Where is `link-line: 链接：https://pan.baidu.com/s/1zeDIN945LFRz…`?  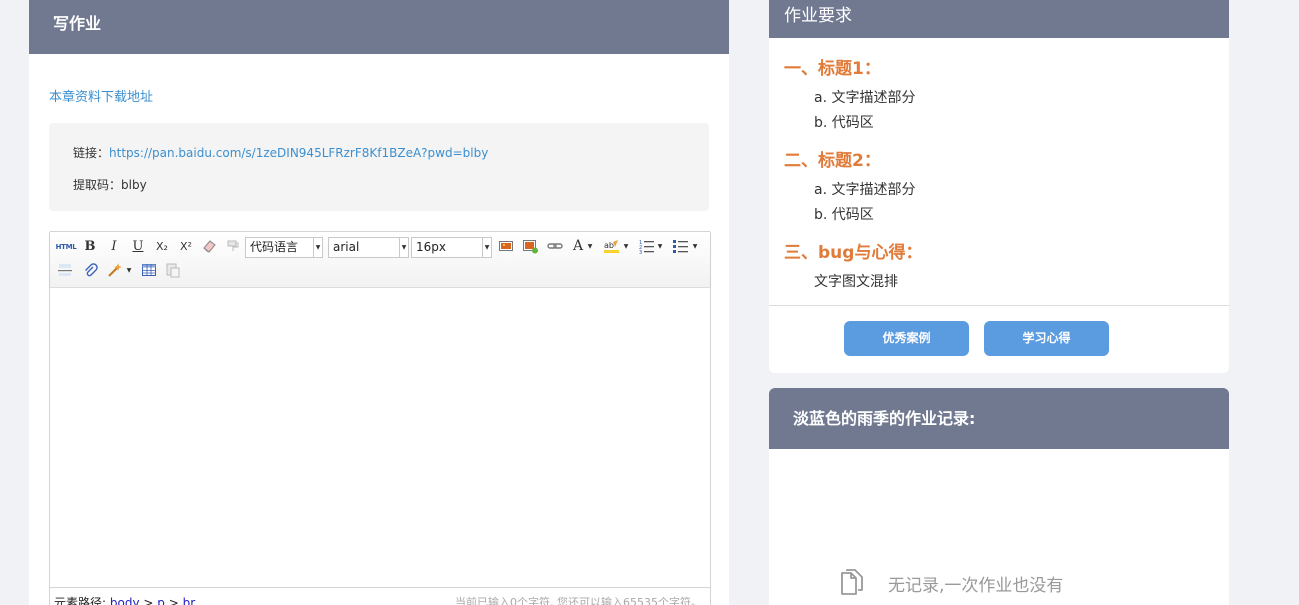
link-line: 链接：https://pan.baidu.com/s/1zeDIN945LFRz… is located at coordinates (280, 152).